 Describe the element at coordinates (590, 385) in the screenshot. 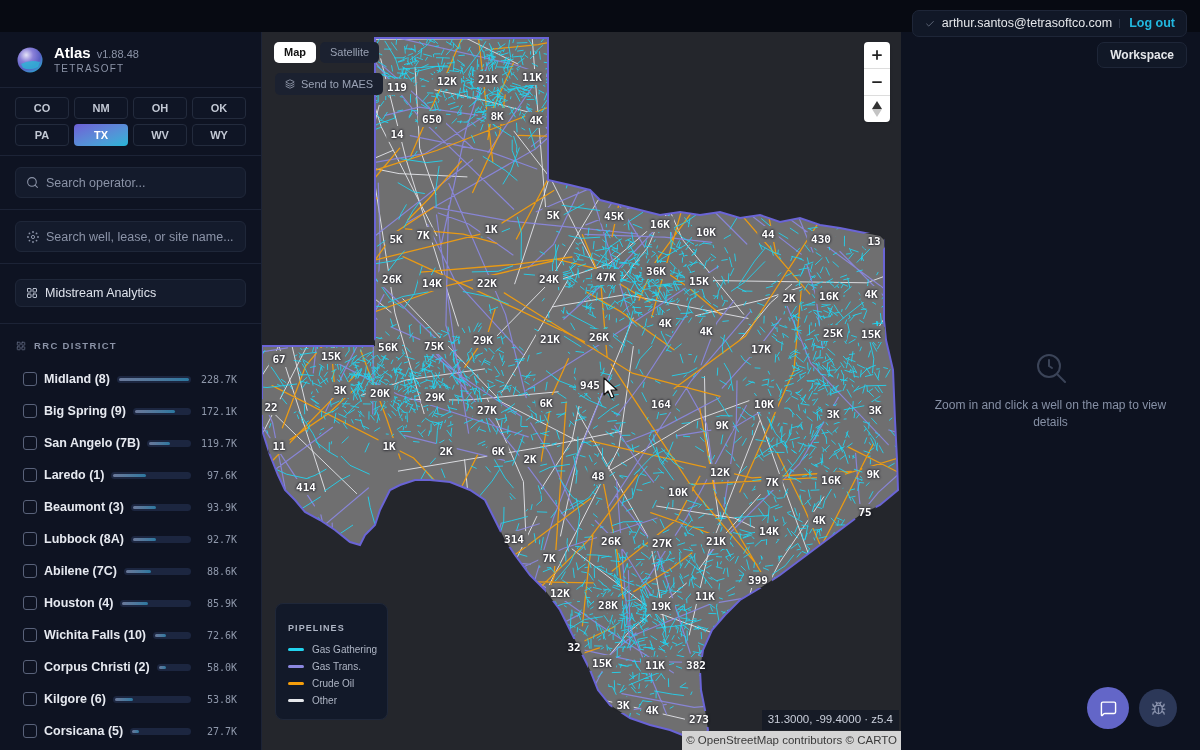

I see `cluster-label: 945` at that location.